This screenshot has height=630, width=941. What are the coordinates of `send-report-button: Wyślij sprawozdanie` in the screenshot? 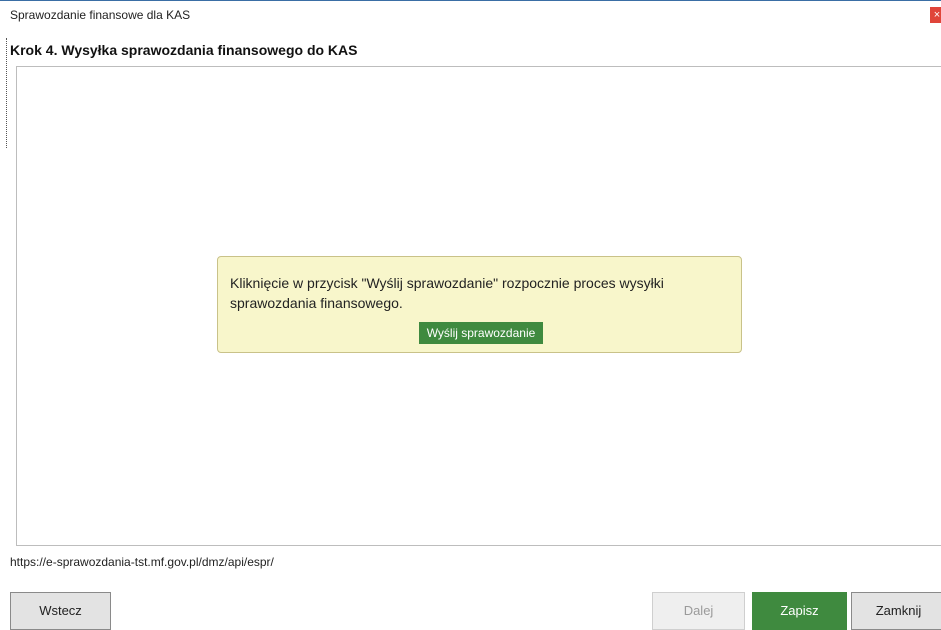 It's located at (481, 333).